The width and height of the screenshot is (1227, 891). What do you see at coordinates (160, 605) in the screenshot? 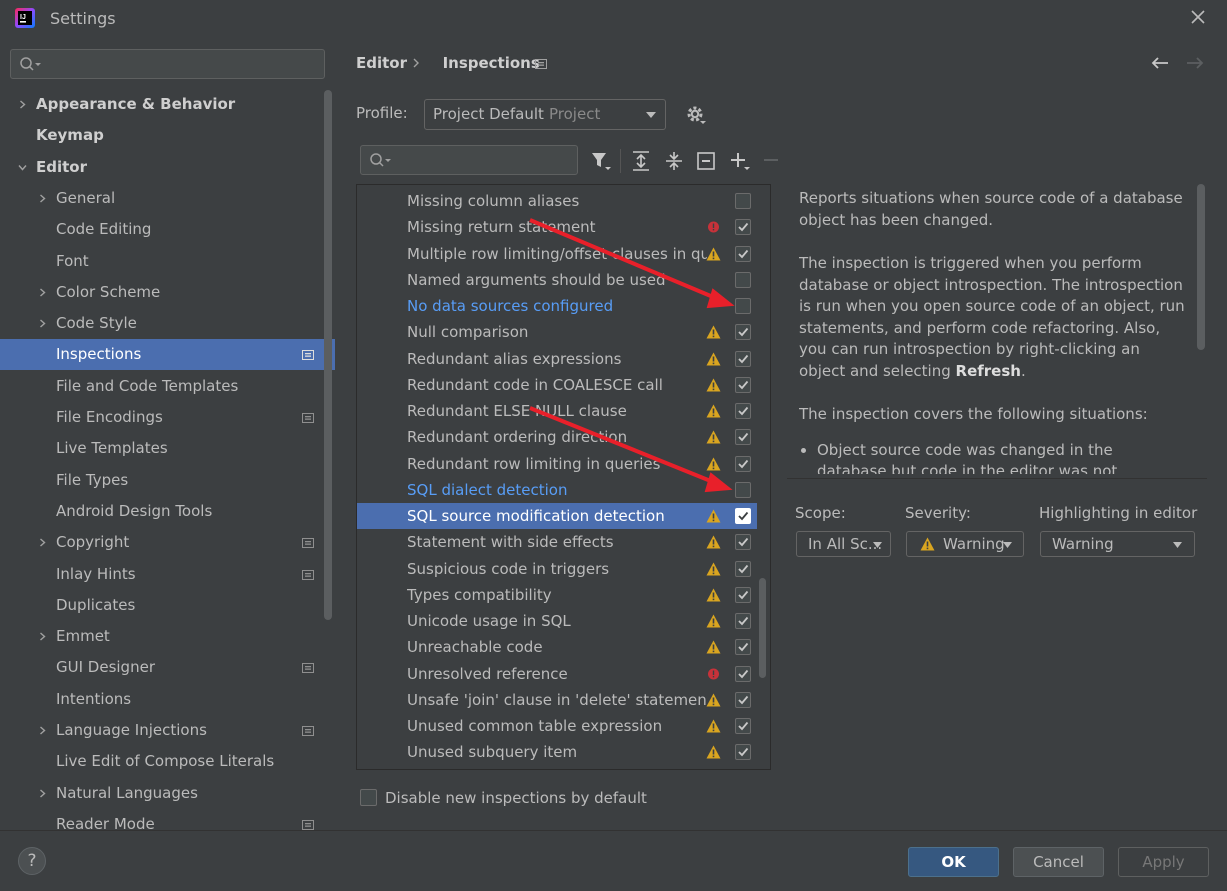
I see `sidebar-item-duplicates: Duplicates` at bounding box center [160, 605].